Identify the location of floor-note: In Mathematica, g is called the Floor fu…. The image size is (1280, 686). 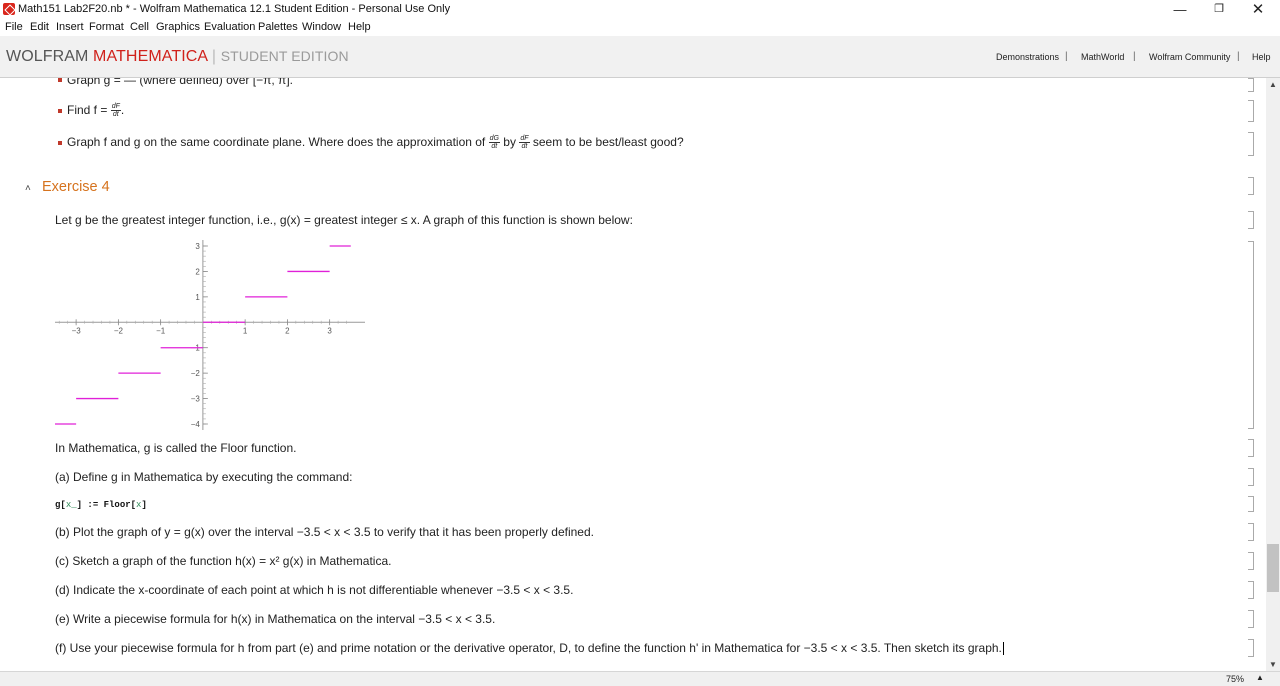
(176, 448).